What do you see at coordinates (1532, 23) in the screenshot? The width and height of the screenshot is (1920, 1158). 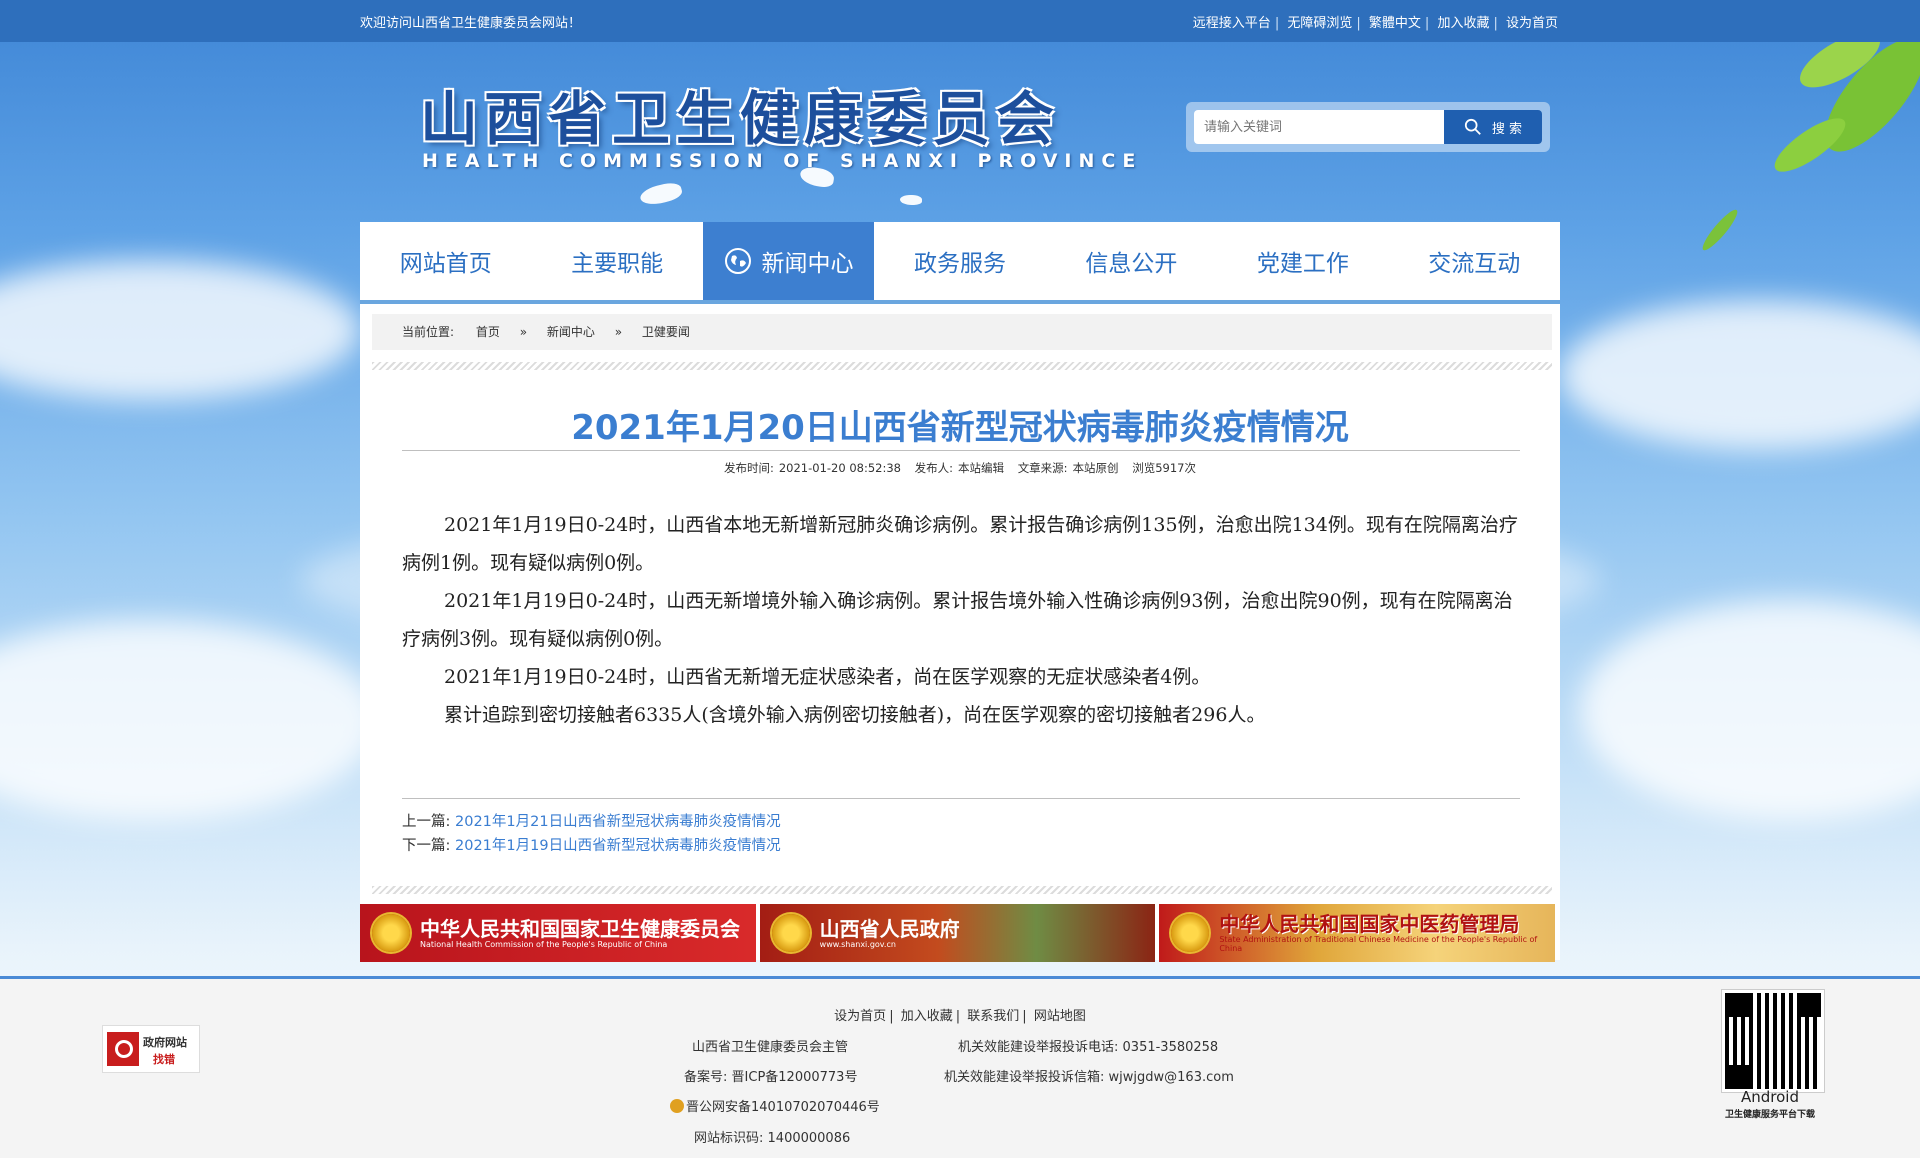 I see `set-homepage-link: 设为首页` at bounding box center [1532, 23].